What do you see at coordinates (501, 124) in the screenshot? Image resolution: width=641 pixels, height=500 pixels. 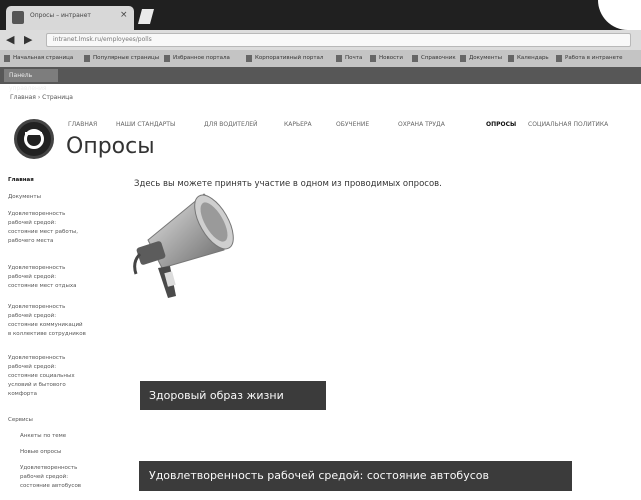 I see `menu-item-polls: ОПРОСЫ` at bounding box center [501, 124].